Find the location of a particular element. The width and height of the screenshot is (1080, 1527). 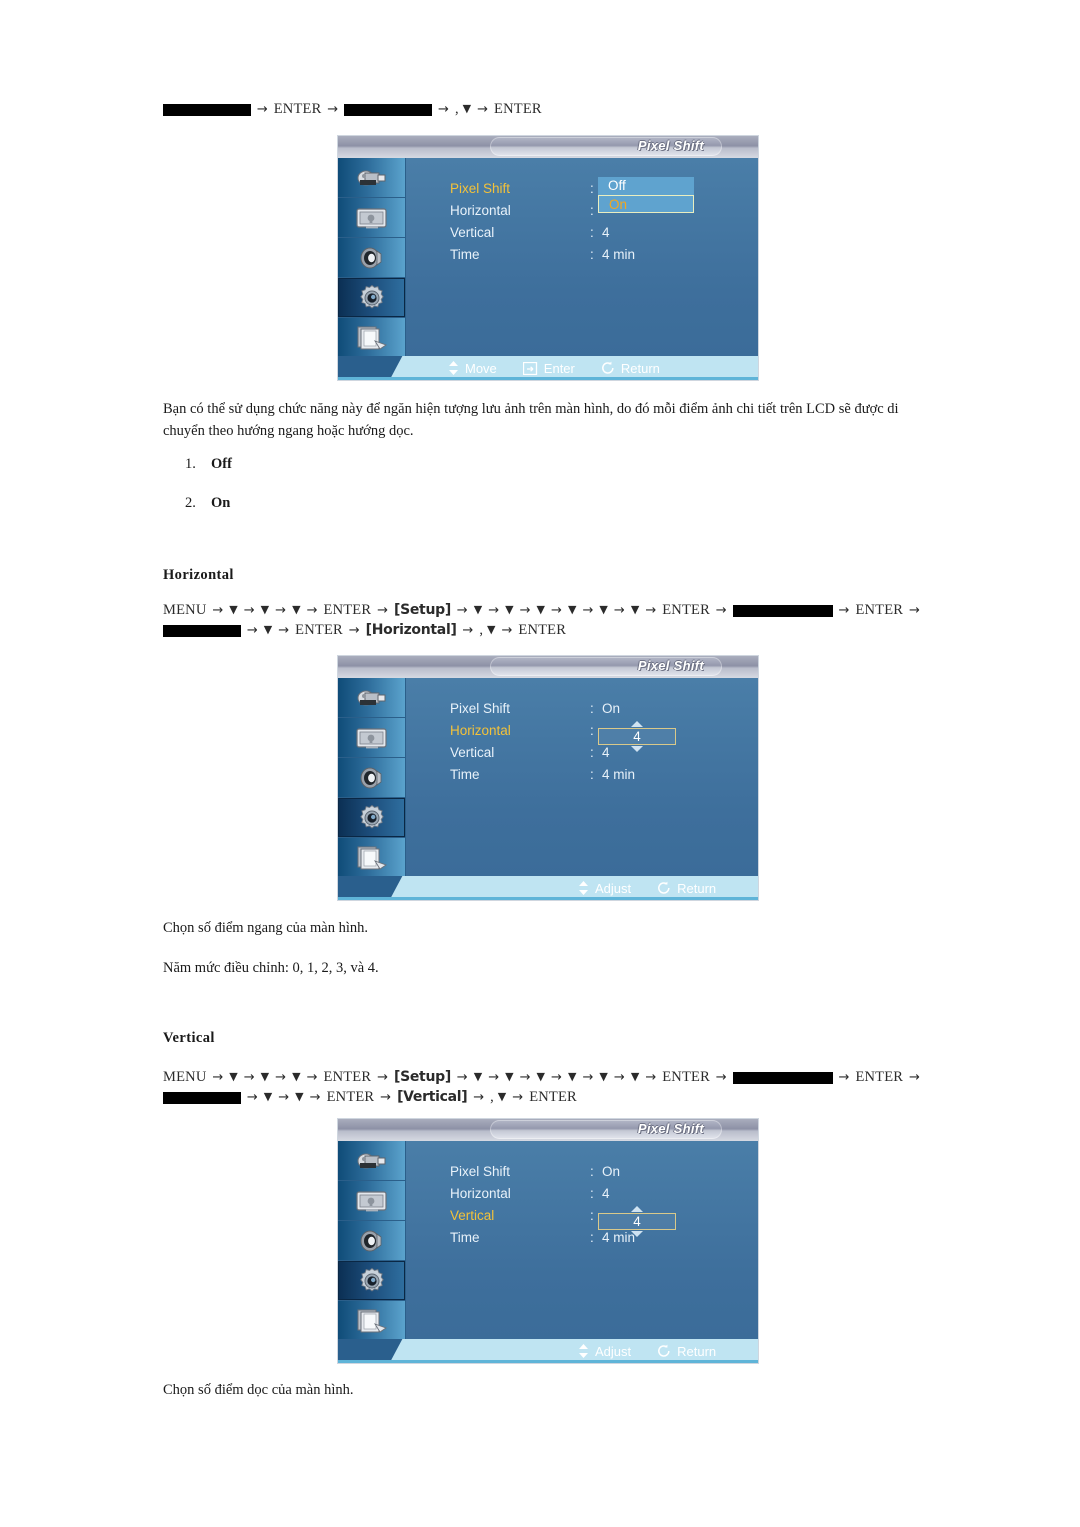

path-key-token: ENTER is located at coordinates (319, 630).